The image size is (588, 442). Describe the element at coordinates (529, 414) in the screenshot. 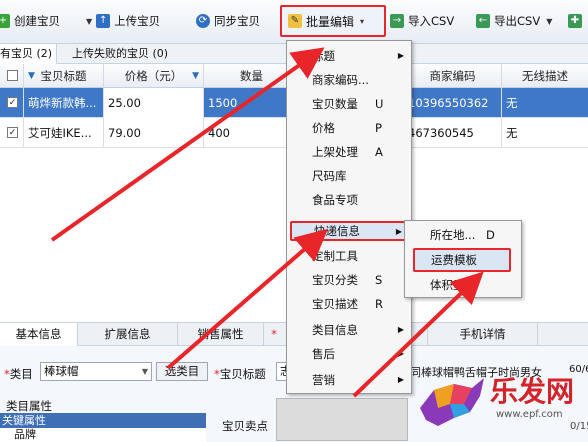

I see `watermark-url: www.epf.com` at that location.